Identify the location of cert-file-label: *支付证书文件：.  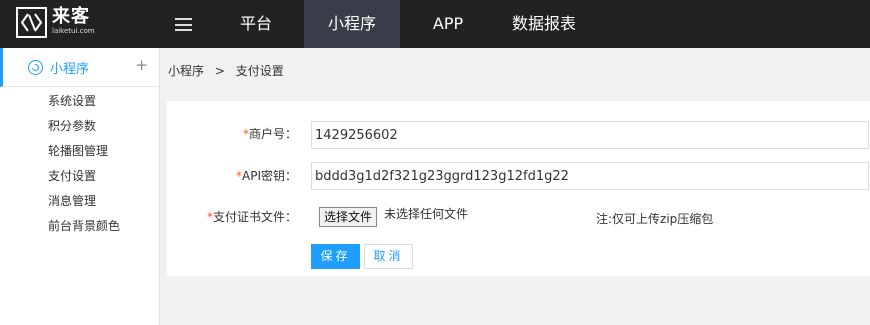
(251, 217).